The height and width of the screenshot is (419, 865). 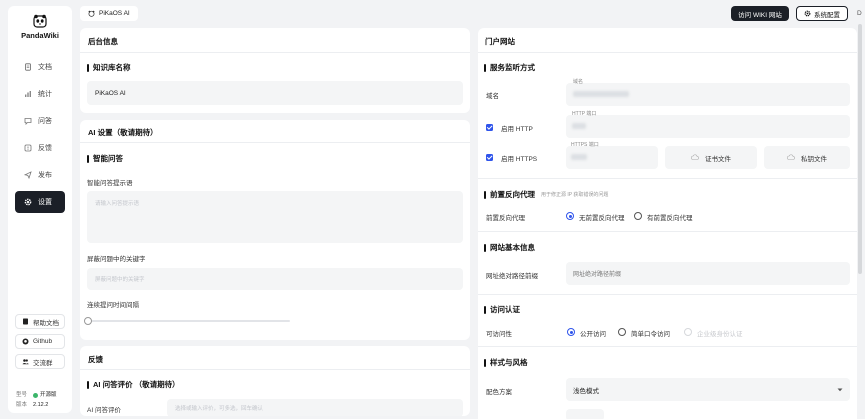 I want to click on prompt-textarea: 请输入问答提示语, so click(x=275, y=217).